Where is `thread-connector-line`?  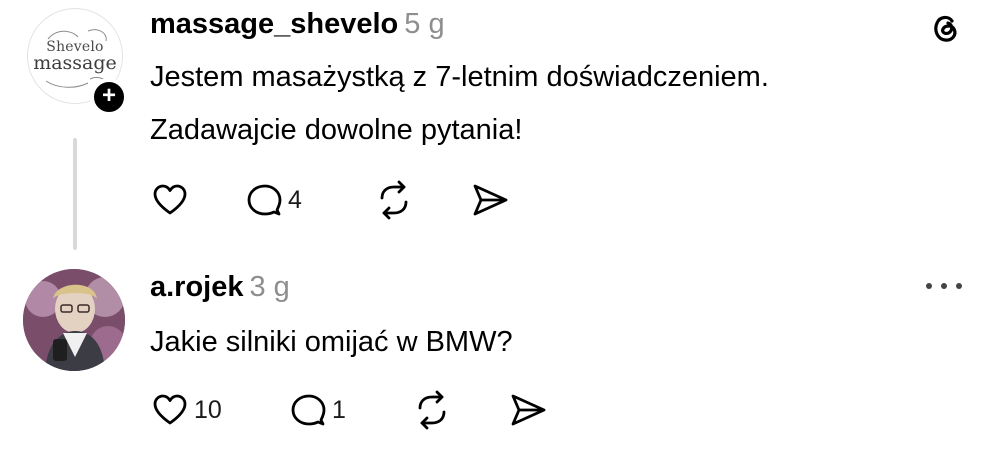
thread-connector-line is located at coordinates (75, 194).